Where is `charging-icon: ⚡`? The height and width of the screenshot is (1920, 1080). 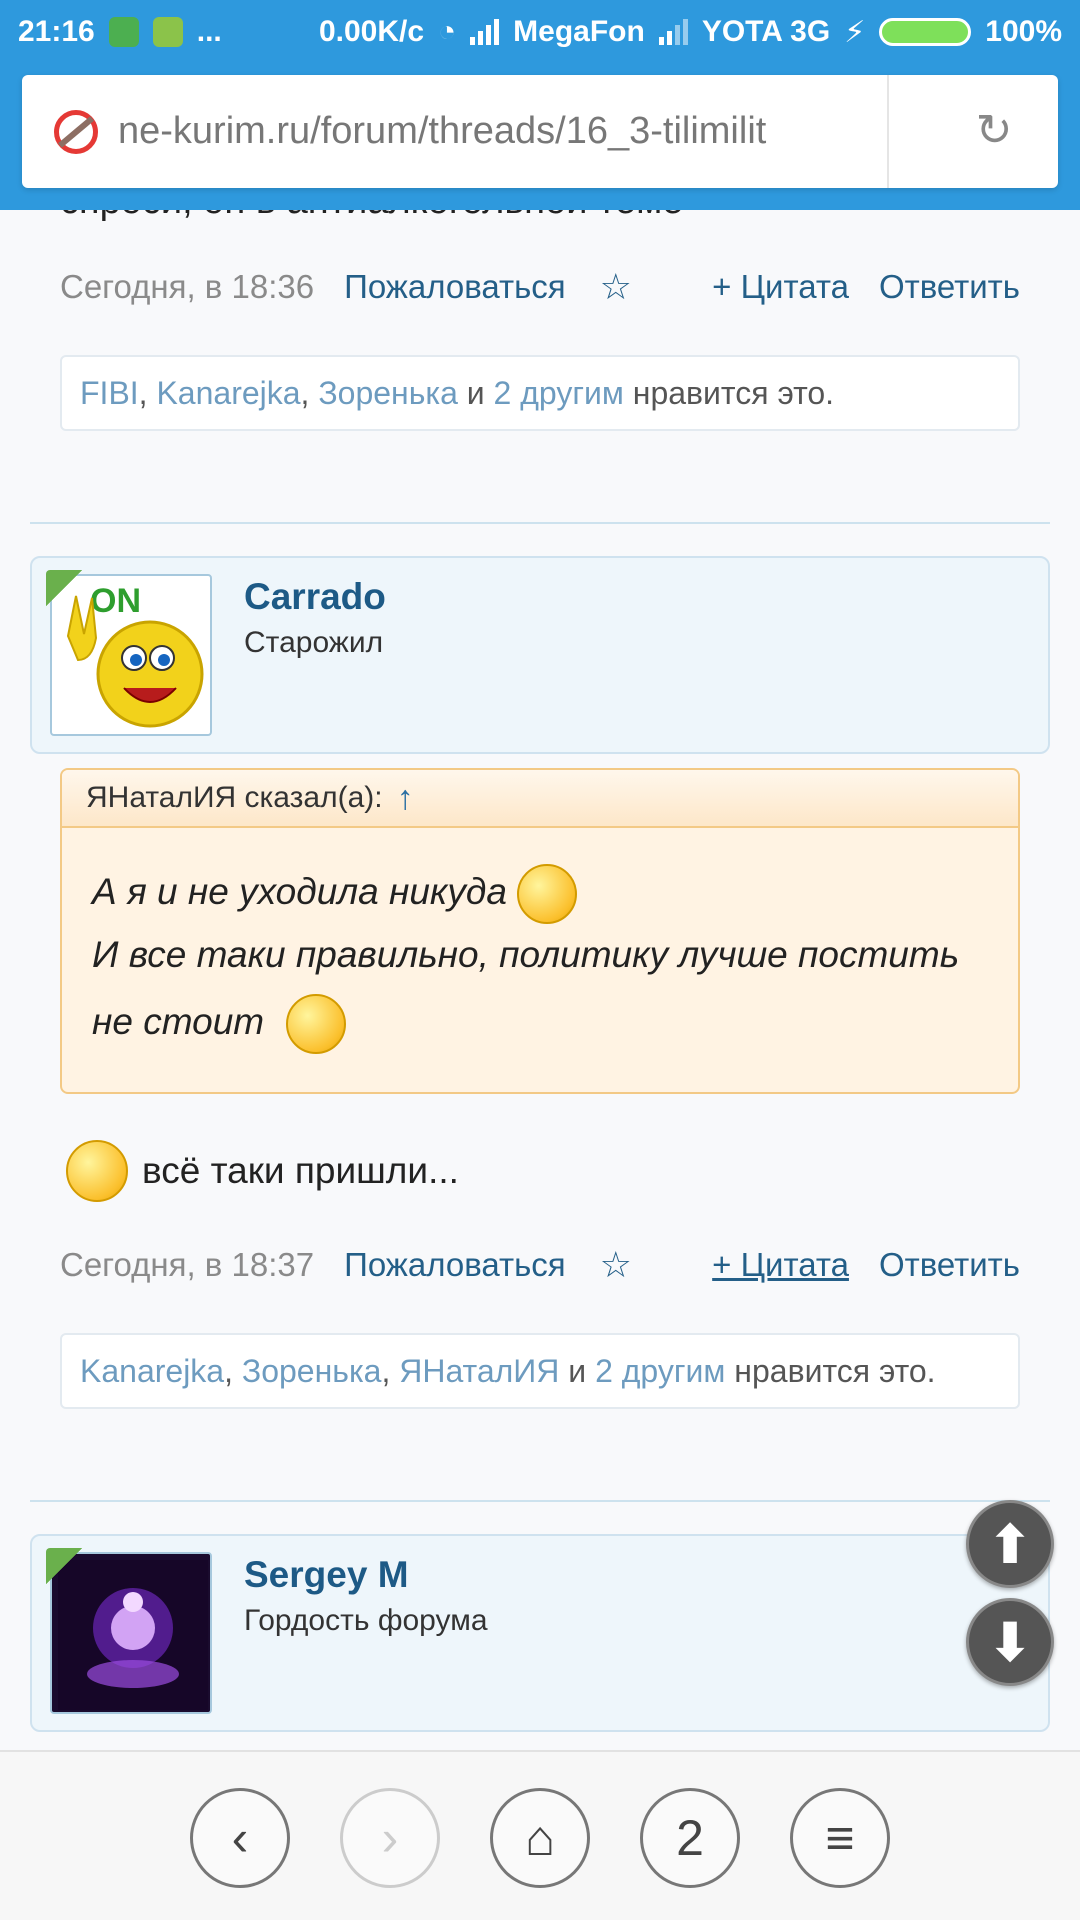 charging-icon: ⚡ is located at coordinates (855, 32).